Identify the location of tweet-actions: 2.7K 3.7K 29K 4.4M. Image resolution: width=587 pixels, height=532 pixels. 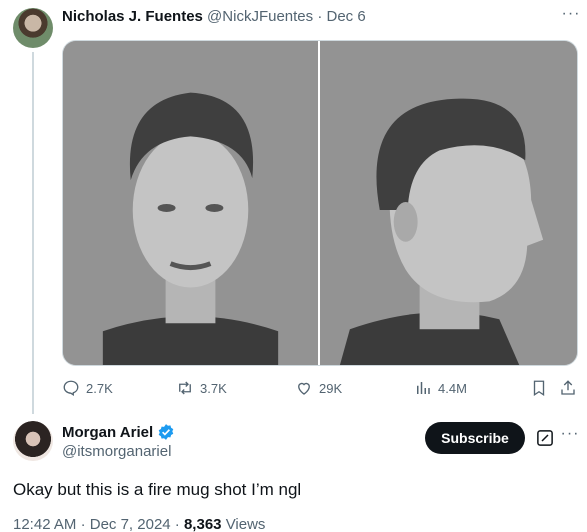
(322, 388).